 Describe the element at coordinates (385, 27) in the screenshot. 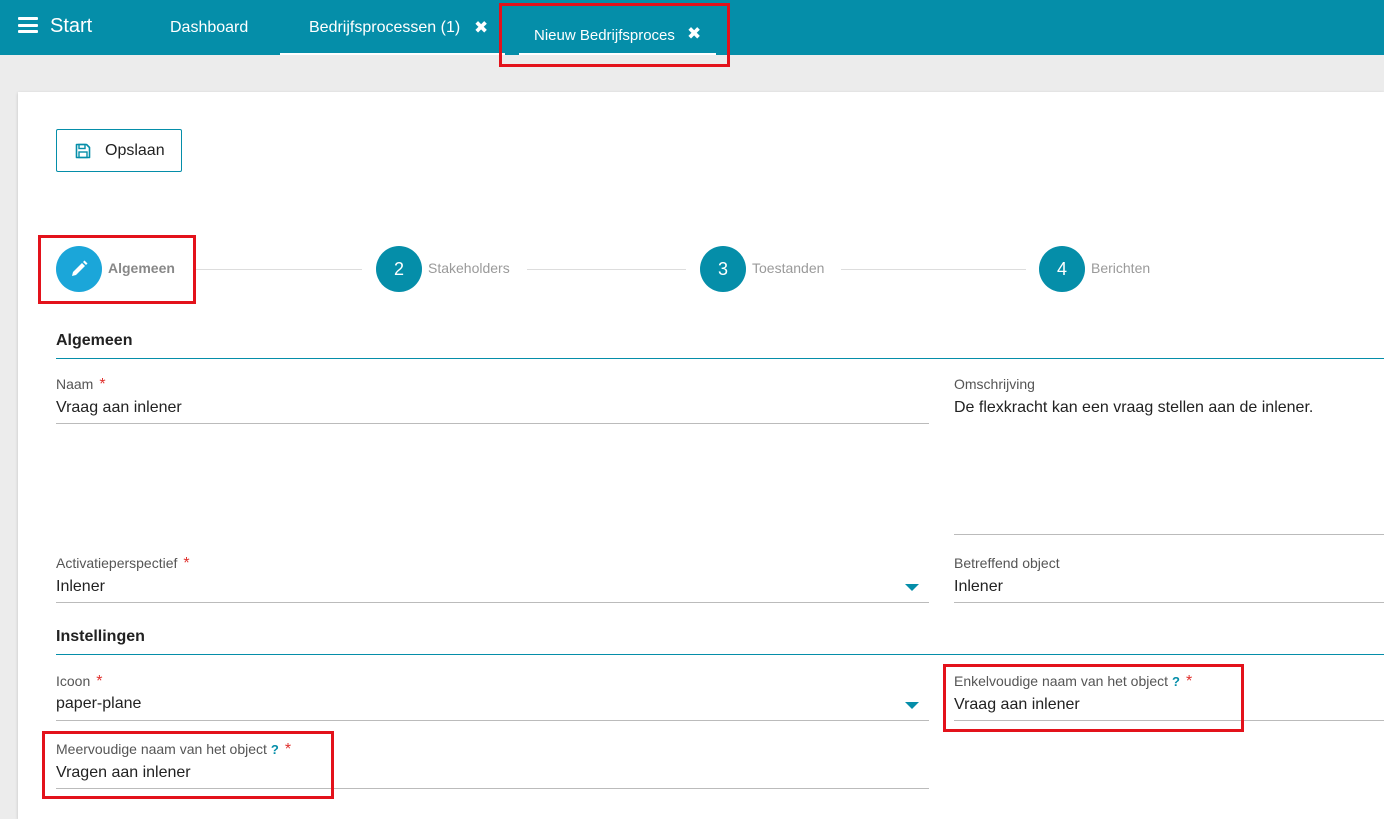

I see `tab-bedrijfsprocessen-label: Bedrijfsprocessen (1)` at that location.